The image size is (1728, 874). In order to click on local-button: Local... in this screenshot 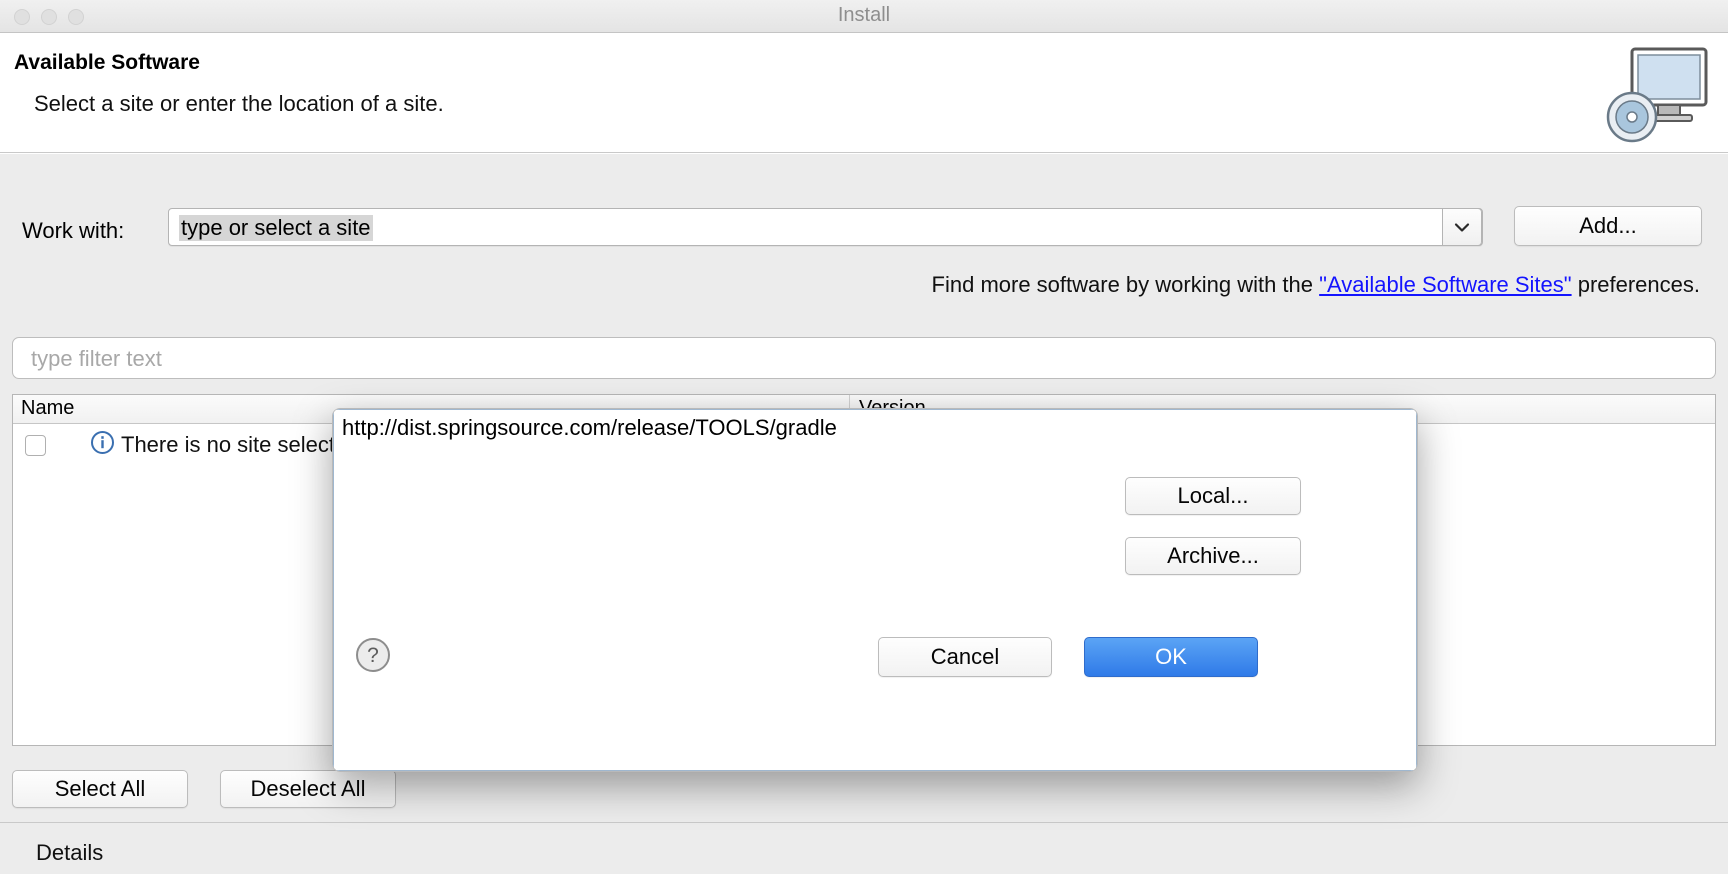, I will do `click(1213, 496)`.